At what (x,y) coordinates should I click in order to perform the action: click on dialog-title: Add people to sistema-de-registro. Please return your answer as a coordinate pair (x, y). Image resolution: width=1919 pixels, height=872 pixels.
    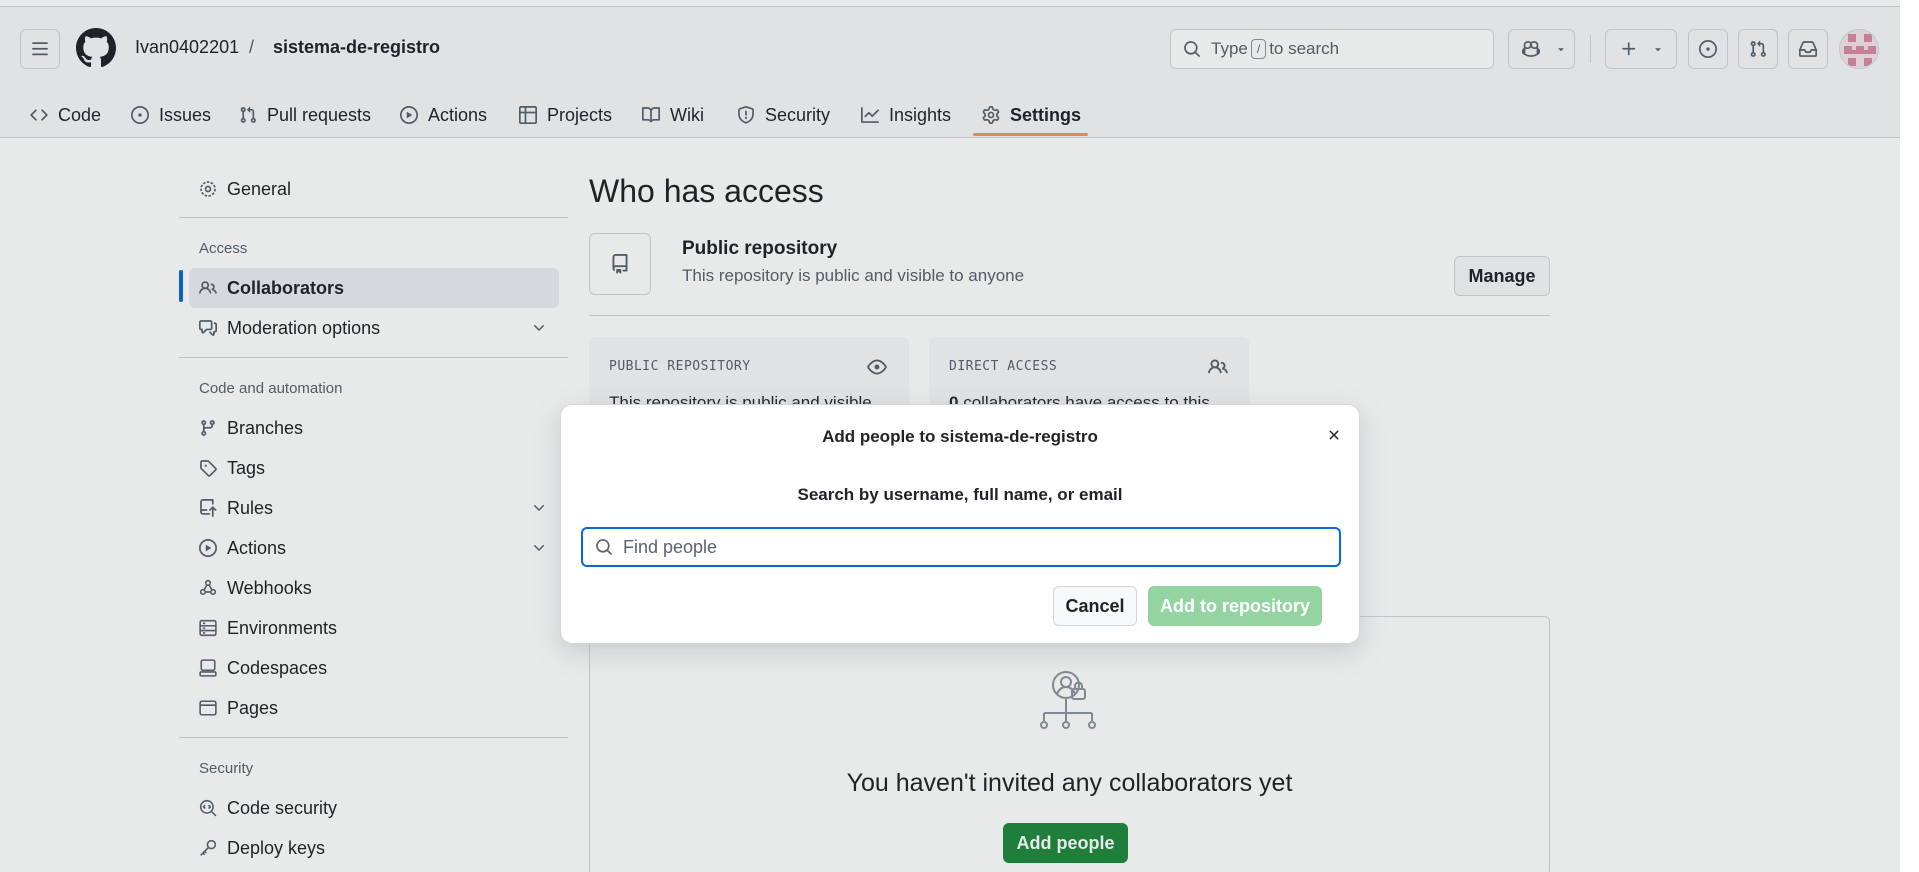
    Looking at the image, I should click on (960, 436).